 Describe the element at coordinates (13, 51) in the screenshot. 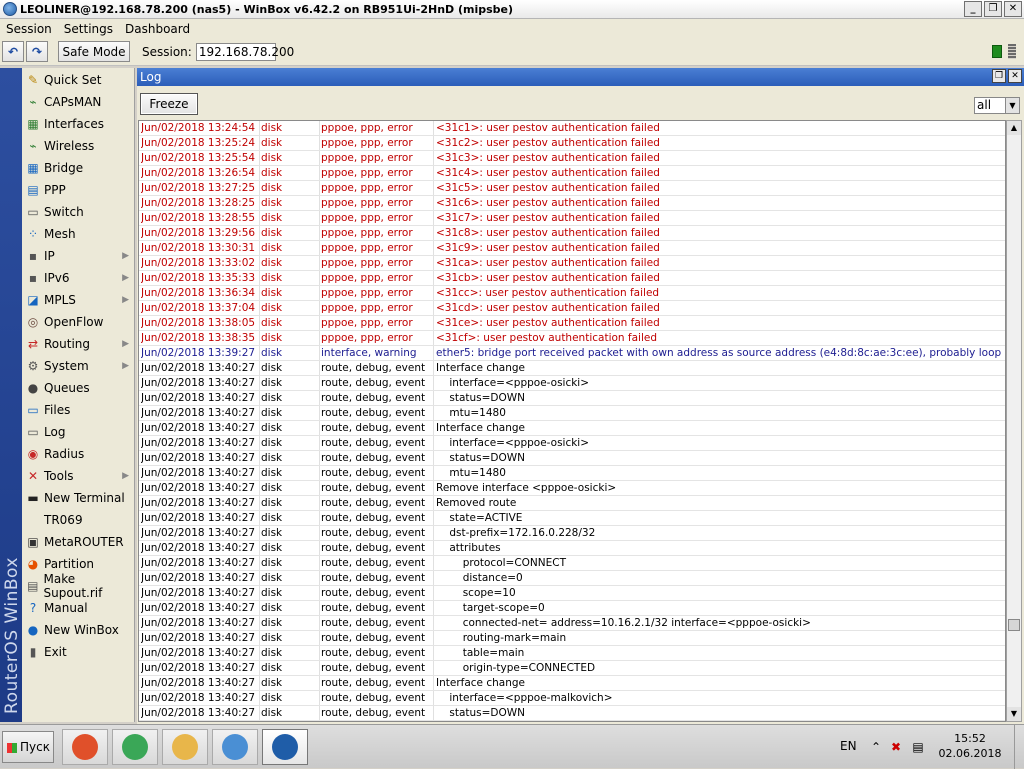

I see `undo-button: ↶` at that location.